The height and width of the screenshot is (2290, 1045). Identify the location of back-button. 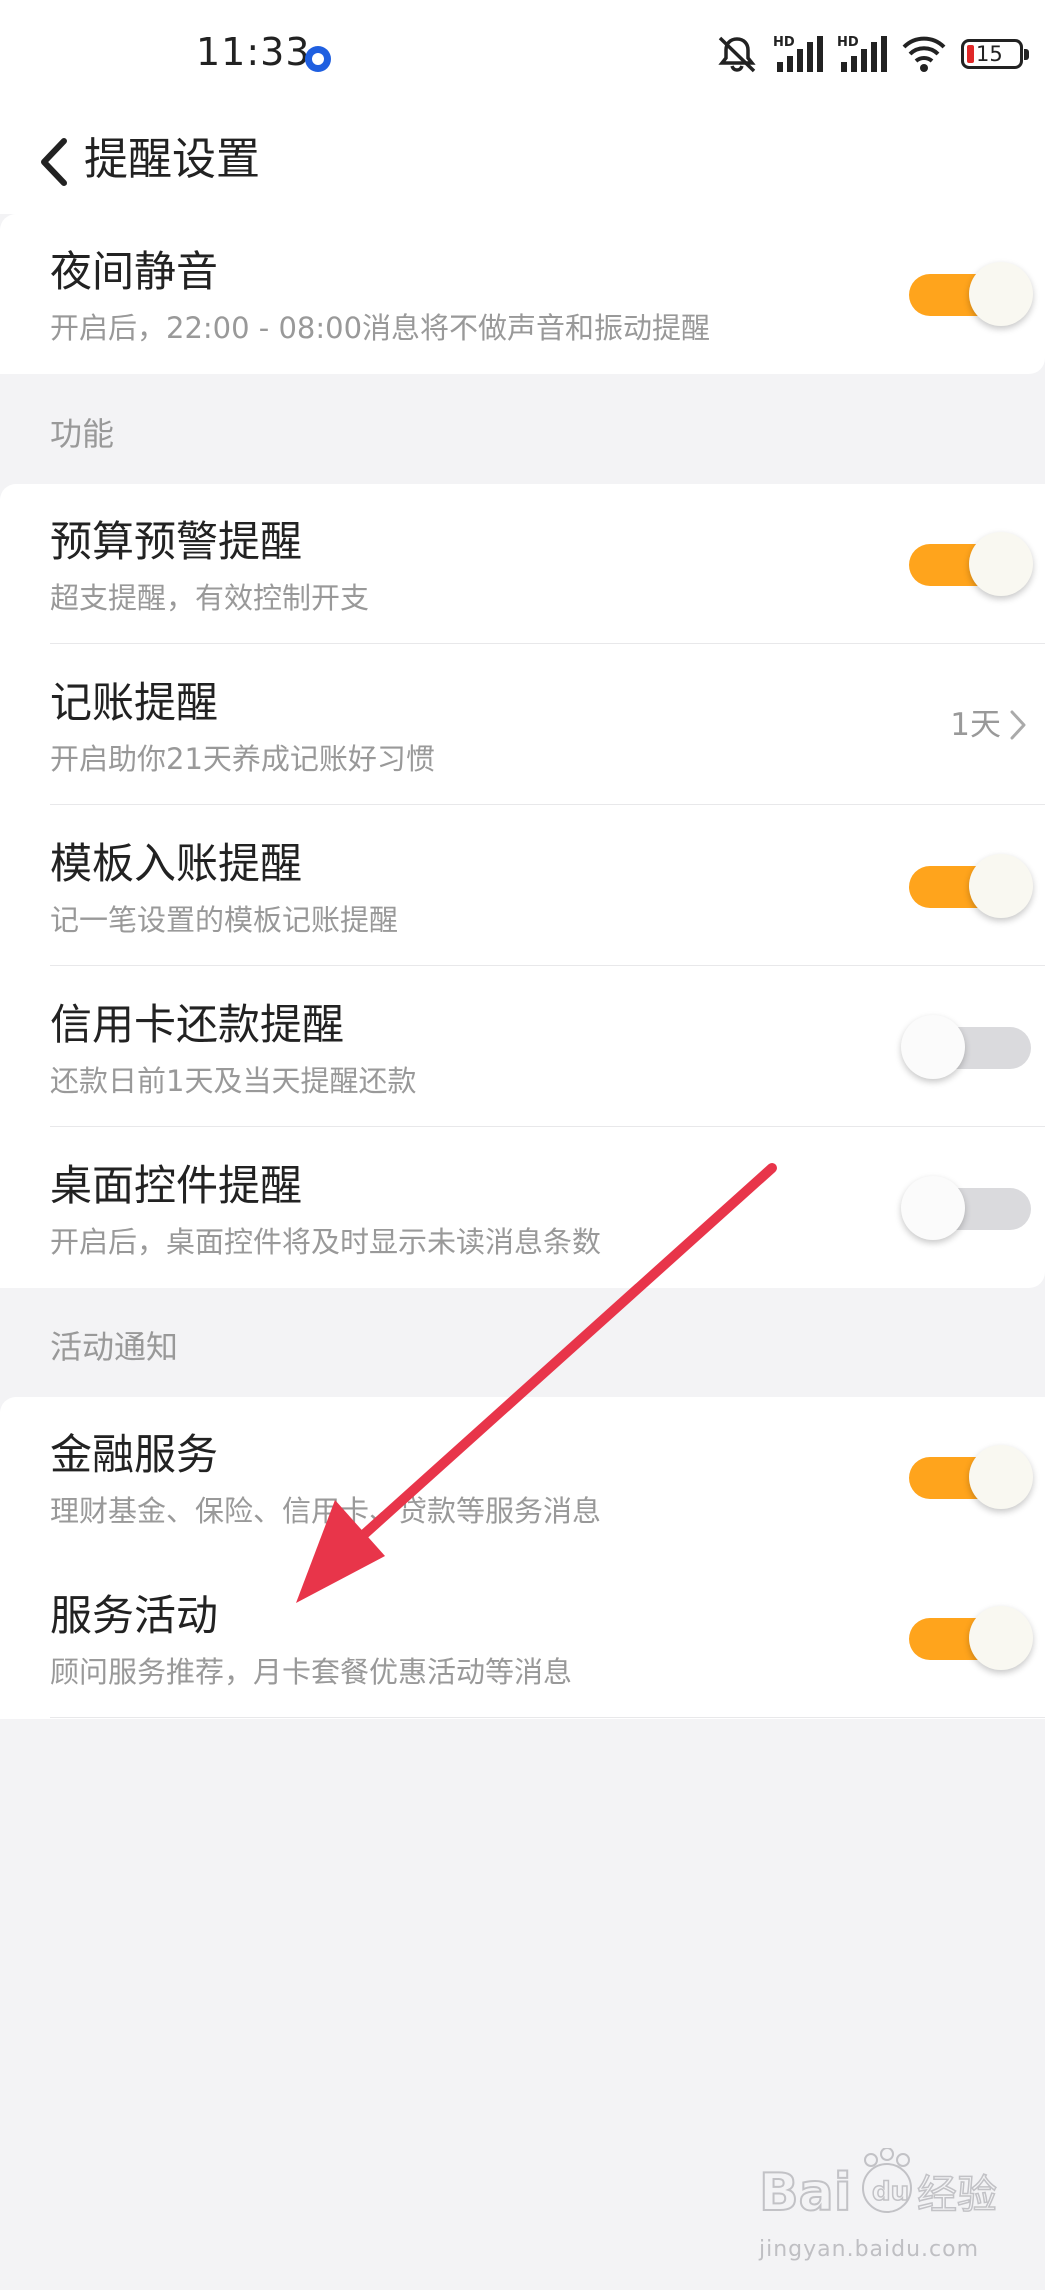
(54, 162).